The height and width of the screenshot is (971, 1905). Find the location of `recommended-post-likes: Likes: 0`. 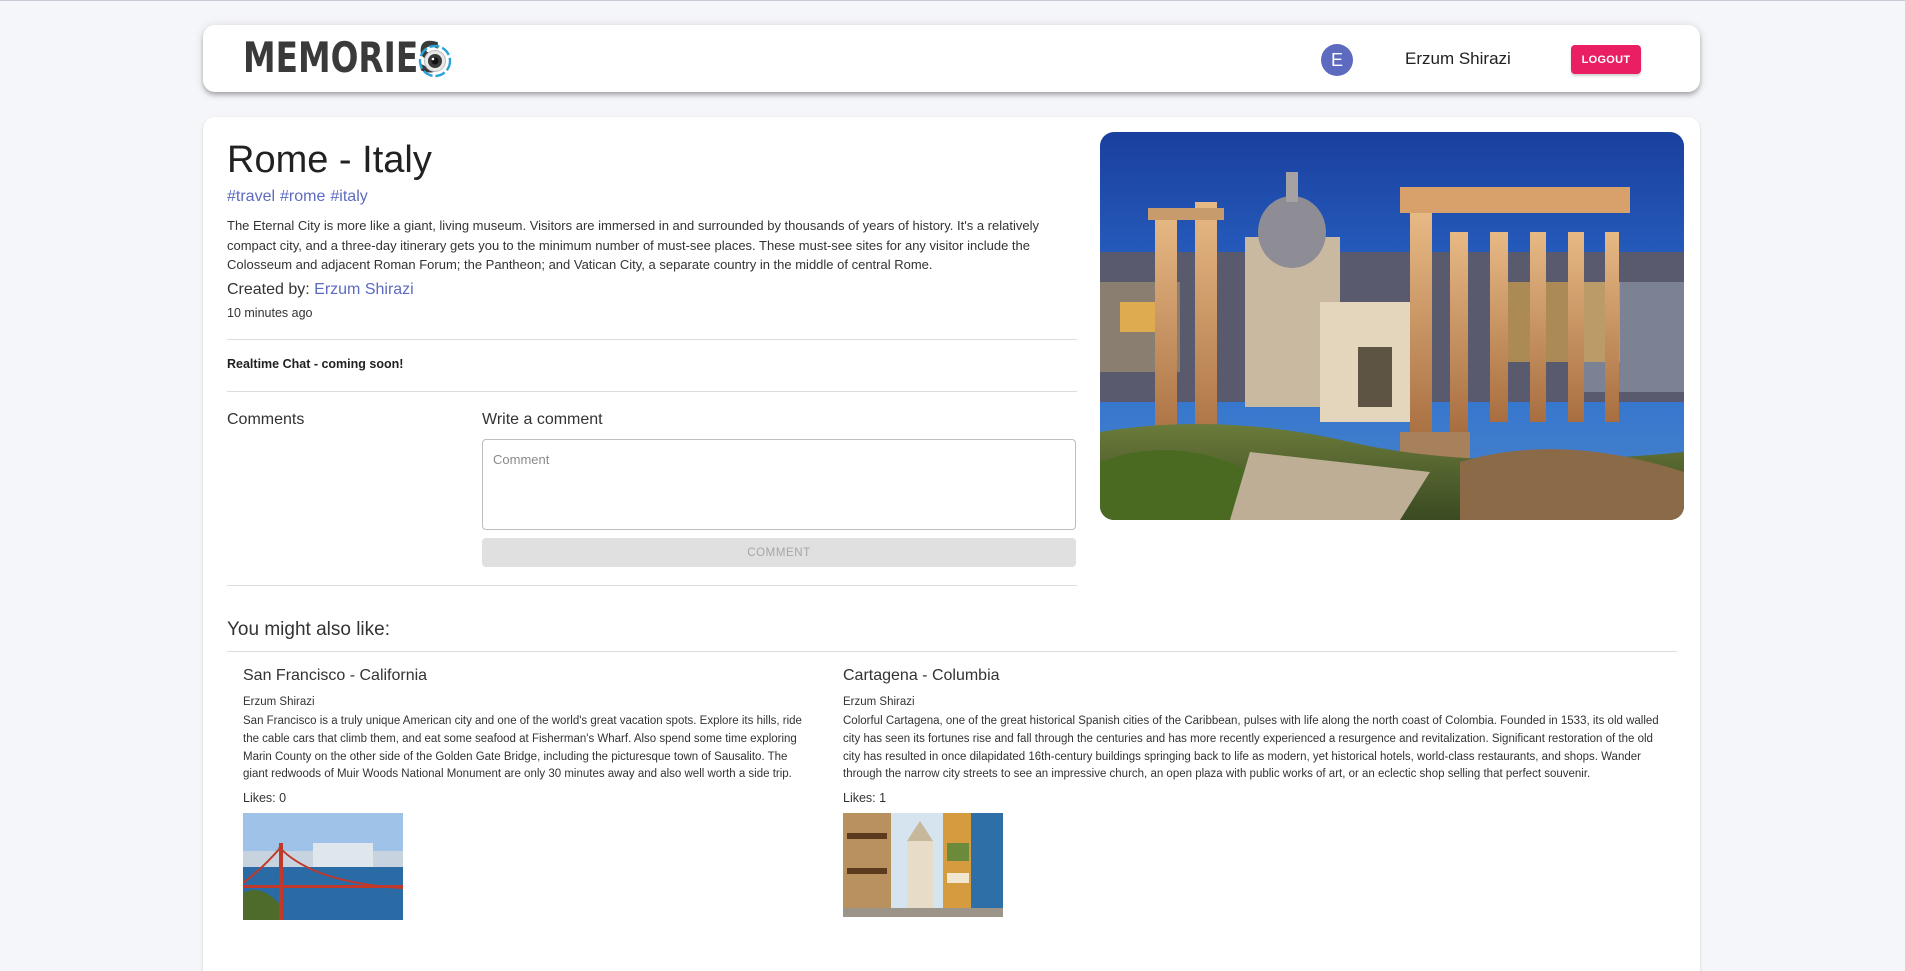

recommended-post-likes: Likes: 0 is located at coordinates (265, 798).